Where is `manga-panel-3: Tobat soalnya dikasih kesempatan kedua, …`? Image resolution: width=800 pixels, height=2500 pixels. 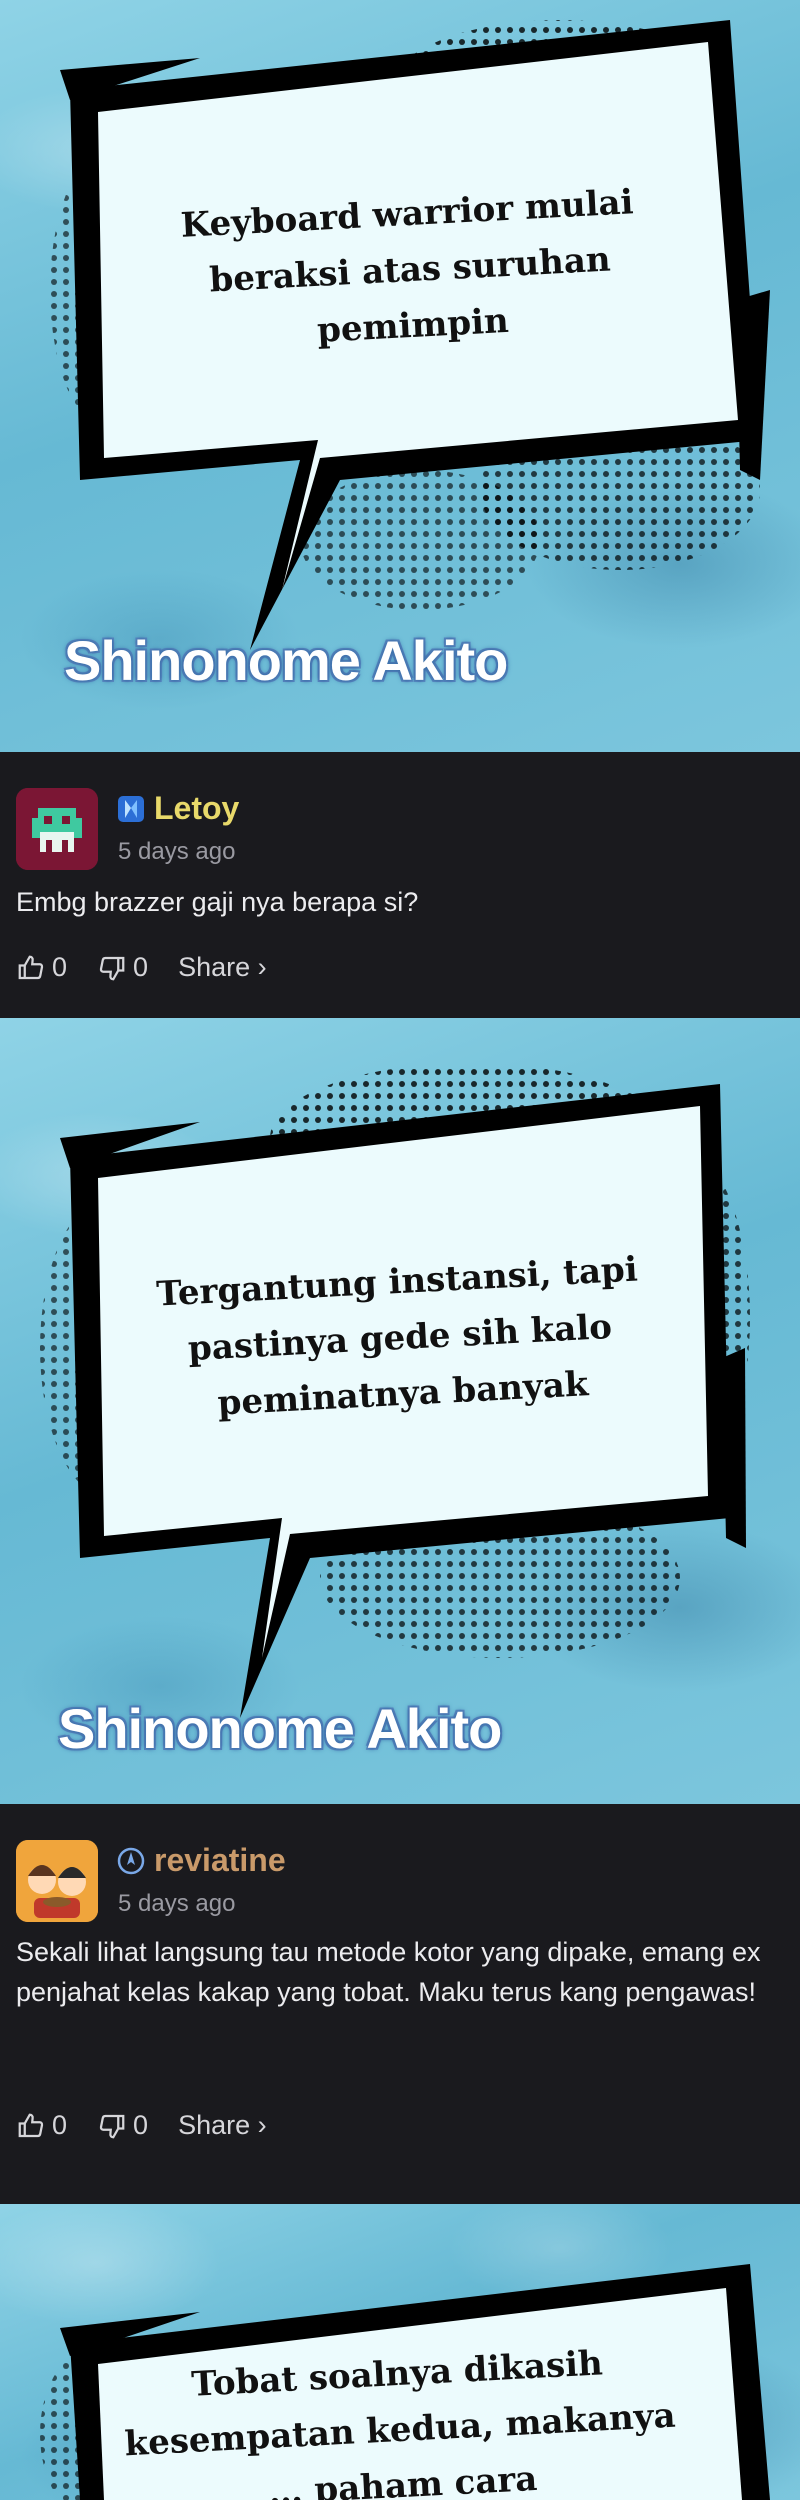
manga-panel-3: Tobat soalnya dikasih kesempatan kedua, … is located at coordinates (400, 2352).